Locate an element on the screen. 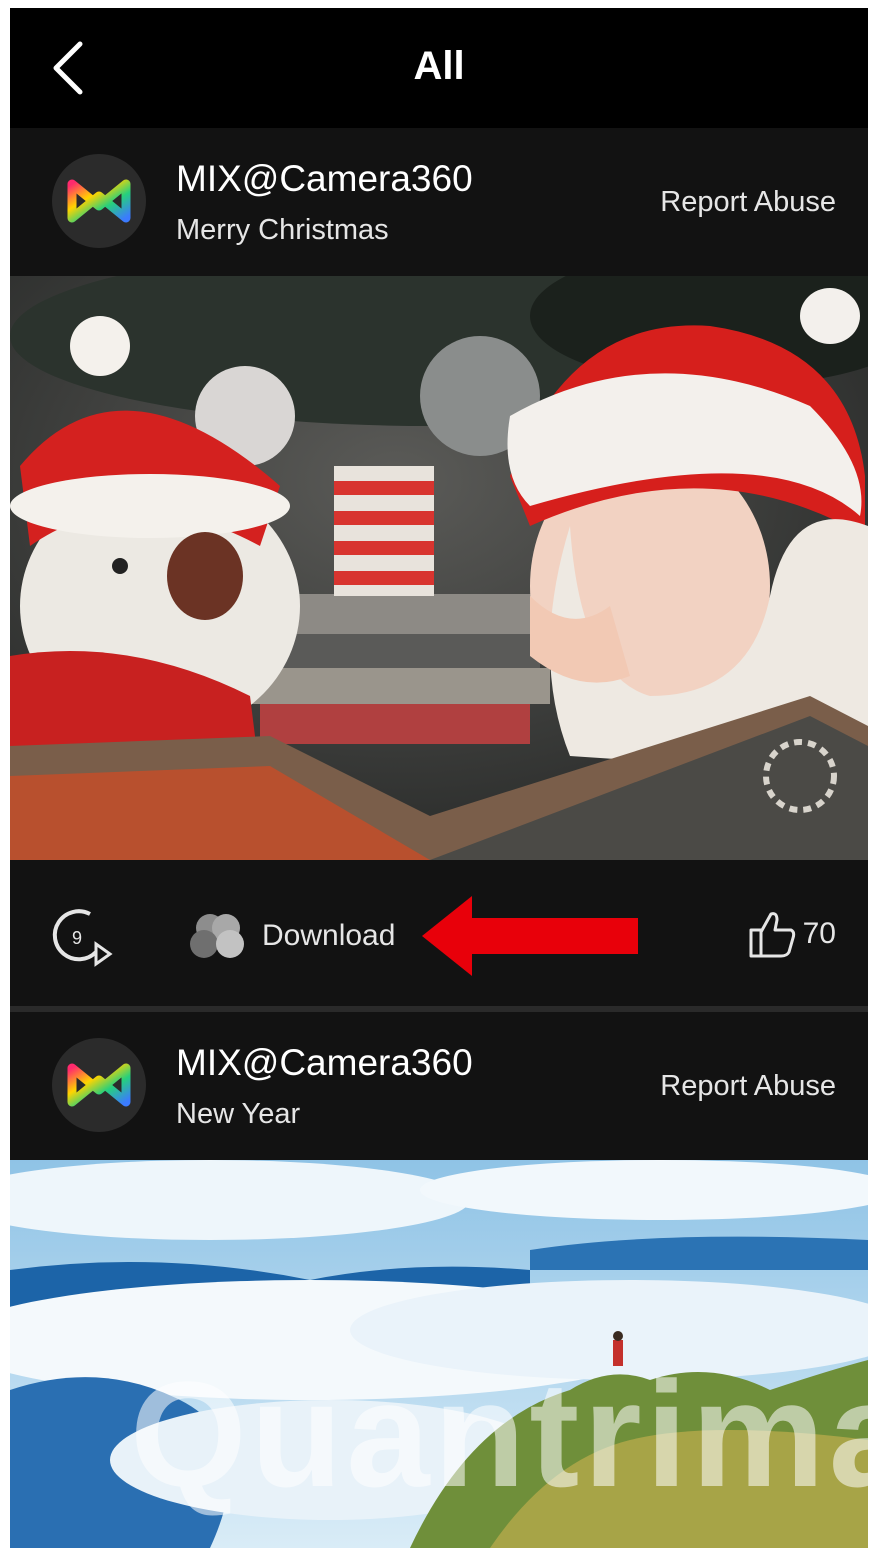  timer-play-icon: 9 is located at coordinates (82, 938).